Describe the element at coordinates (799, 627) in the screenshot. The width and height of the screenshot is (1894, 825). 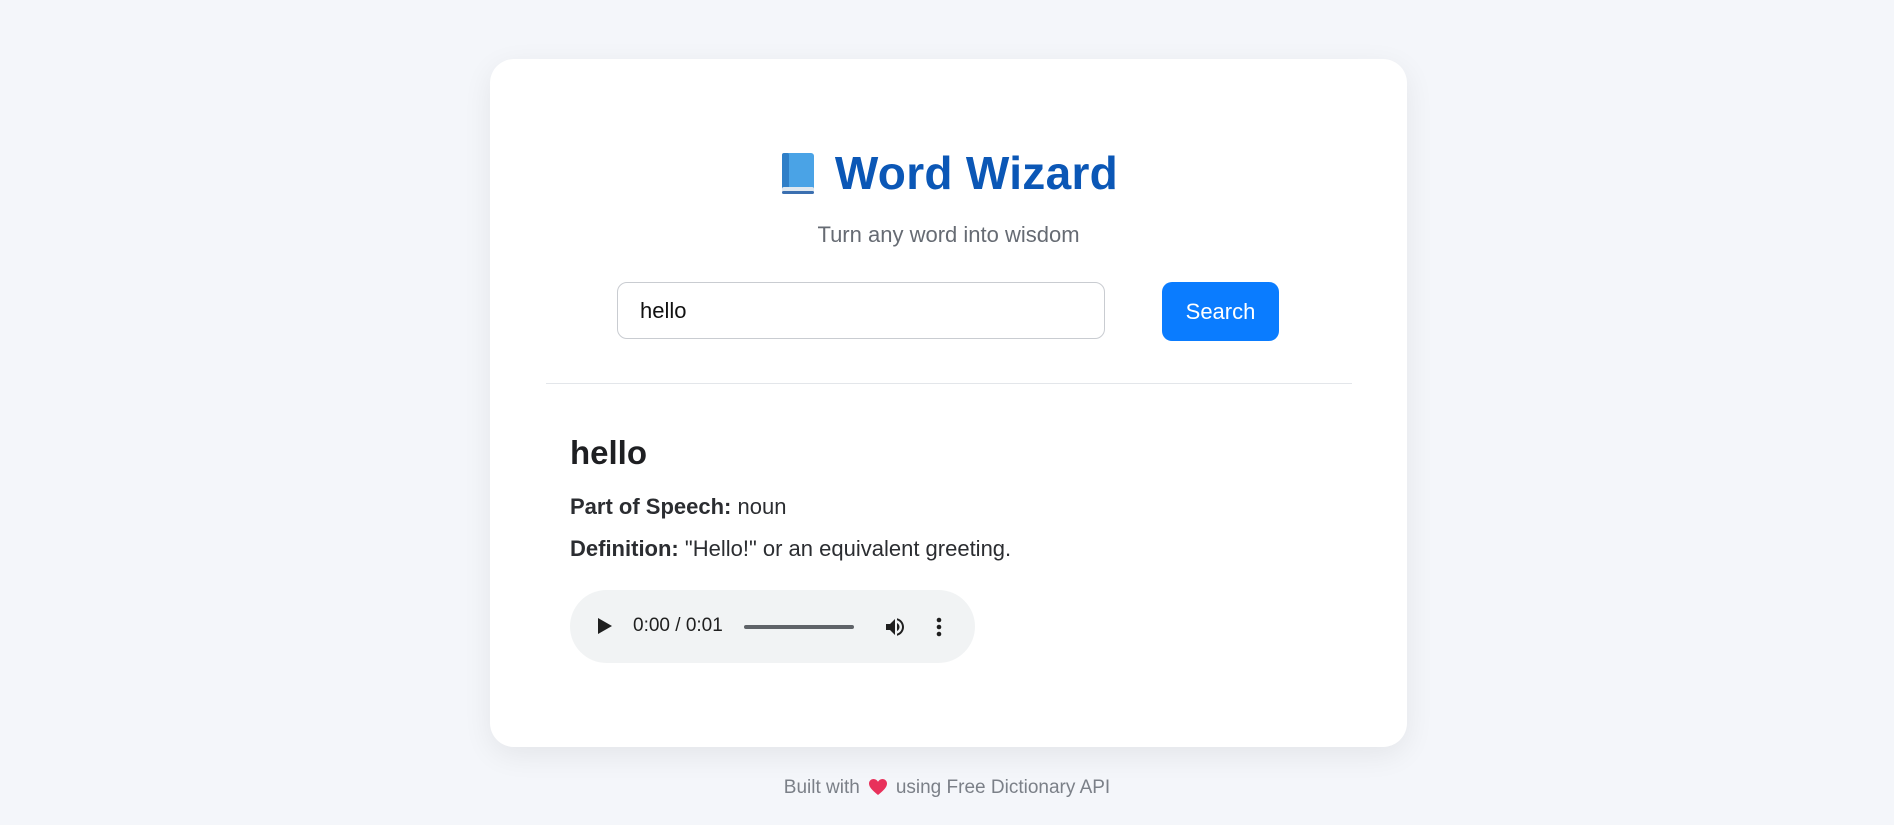
I see `audio-progress-bar` at that location.